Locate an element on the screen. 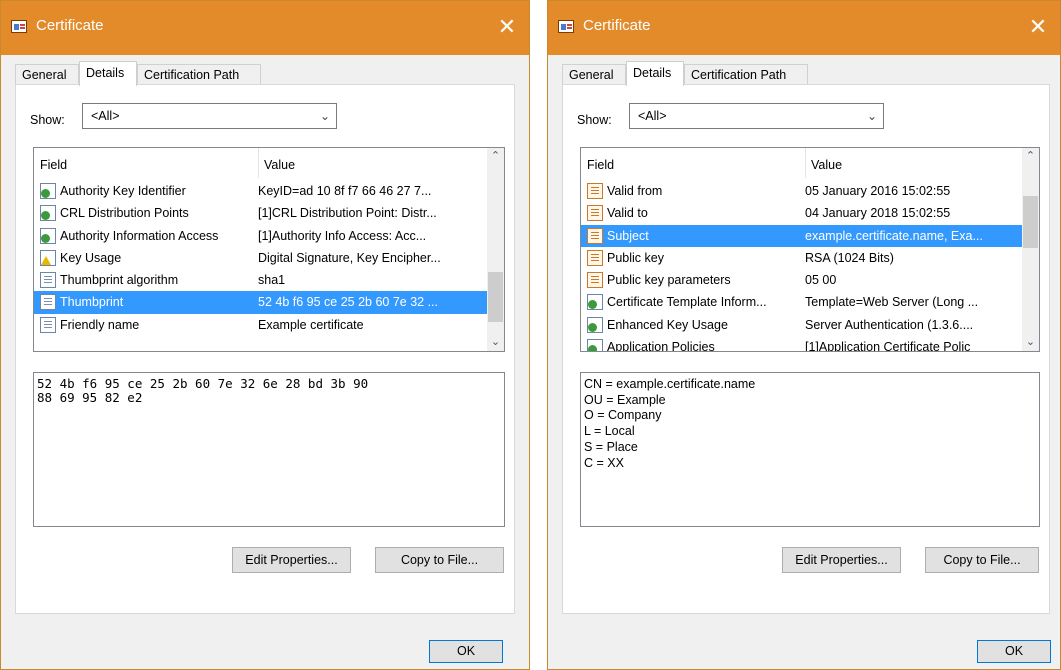  list-item: Public key RSA (1024 Bits) is located at coordinates (801, 258).